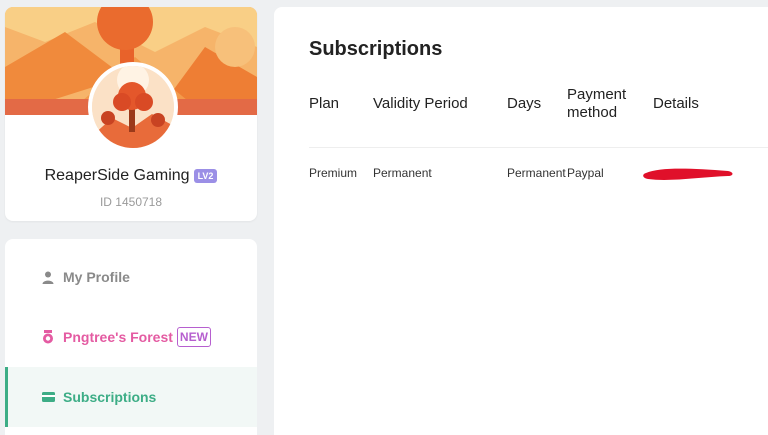 The image size is (768, 435). Describe the element at coordinates (117, 175) in the screenshot. I see `username: ReaperSide Gaming` at that location.